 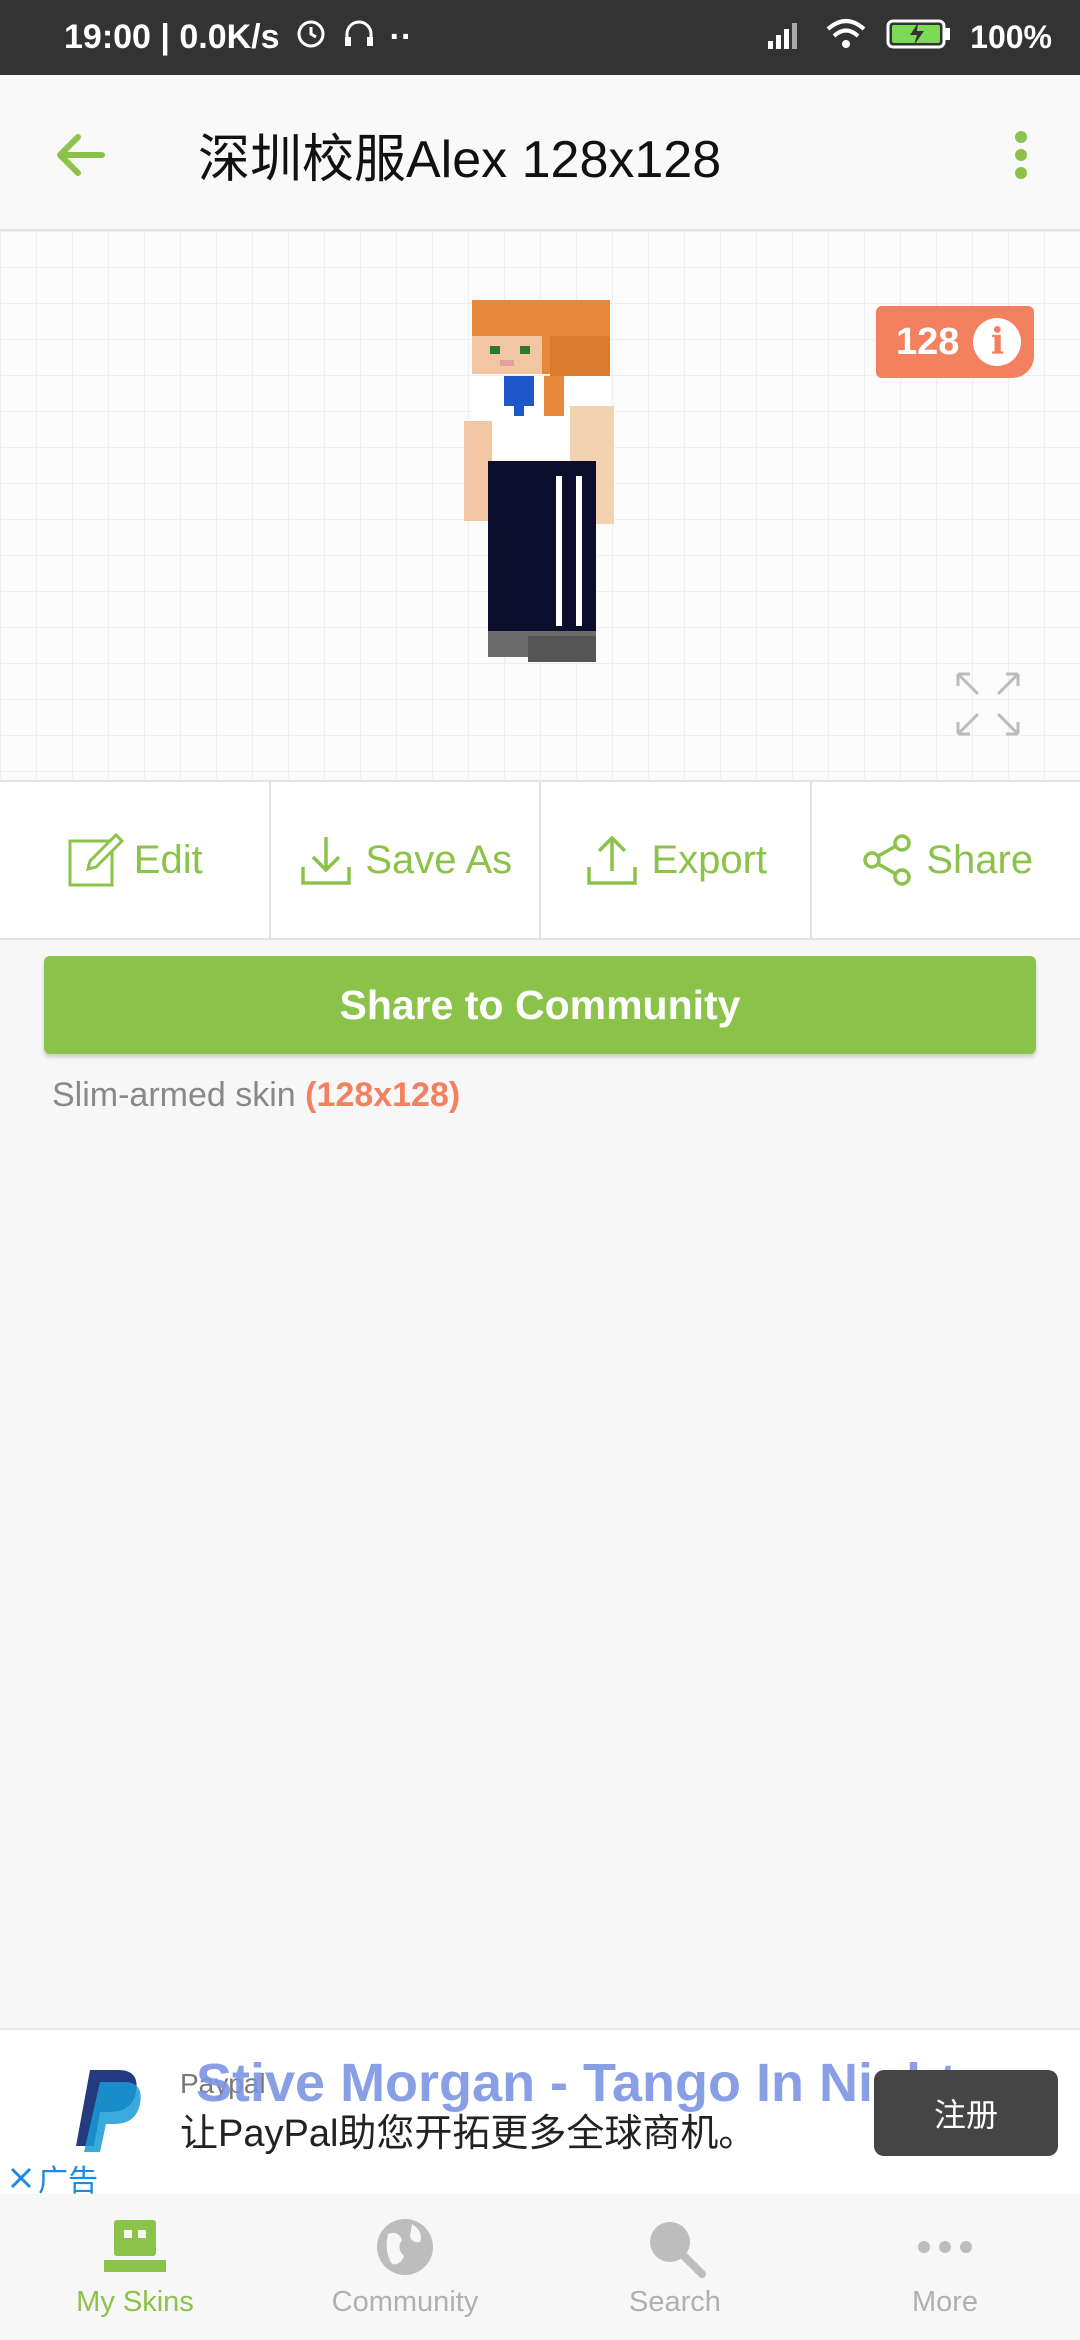 I want to click on export-button: Export, so click(x=676, y=860).